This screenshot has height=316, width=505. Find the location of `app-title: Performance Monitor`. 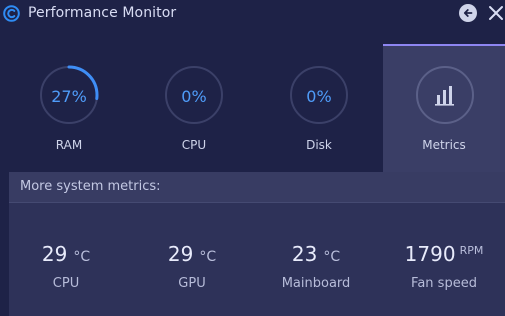

app-title: Performance Monitor is located at coordinates (102, 13).